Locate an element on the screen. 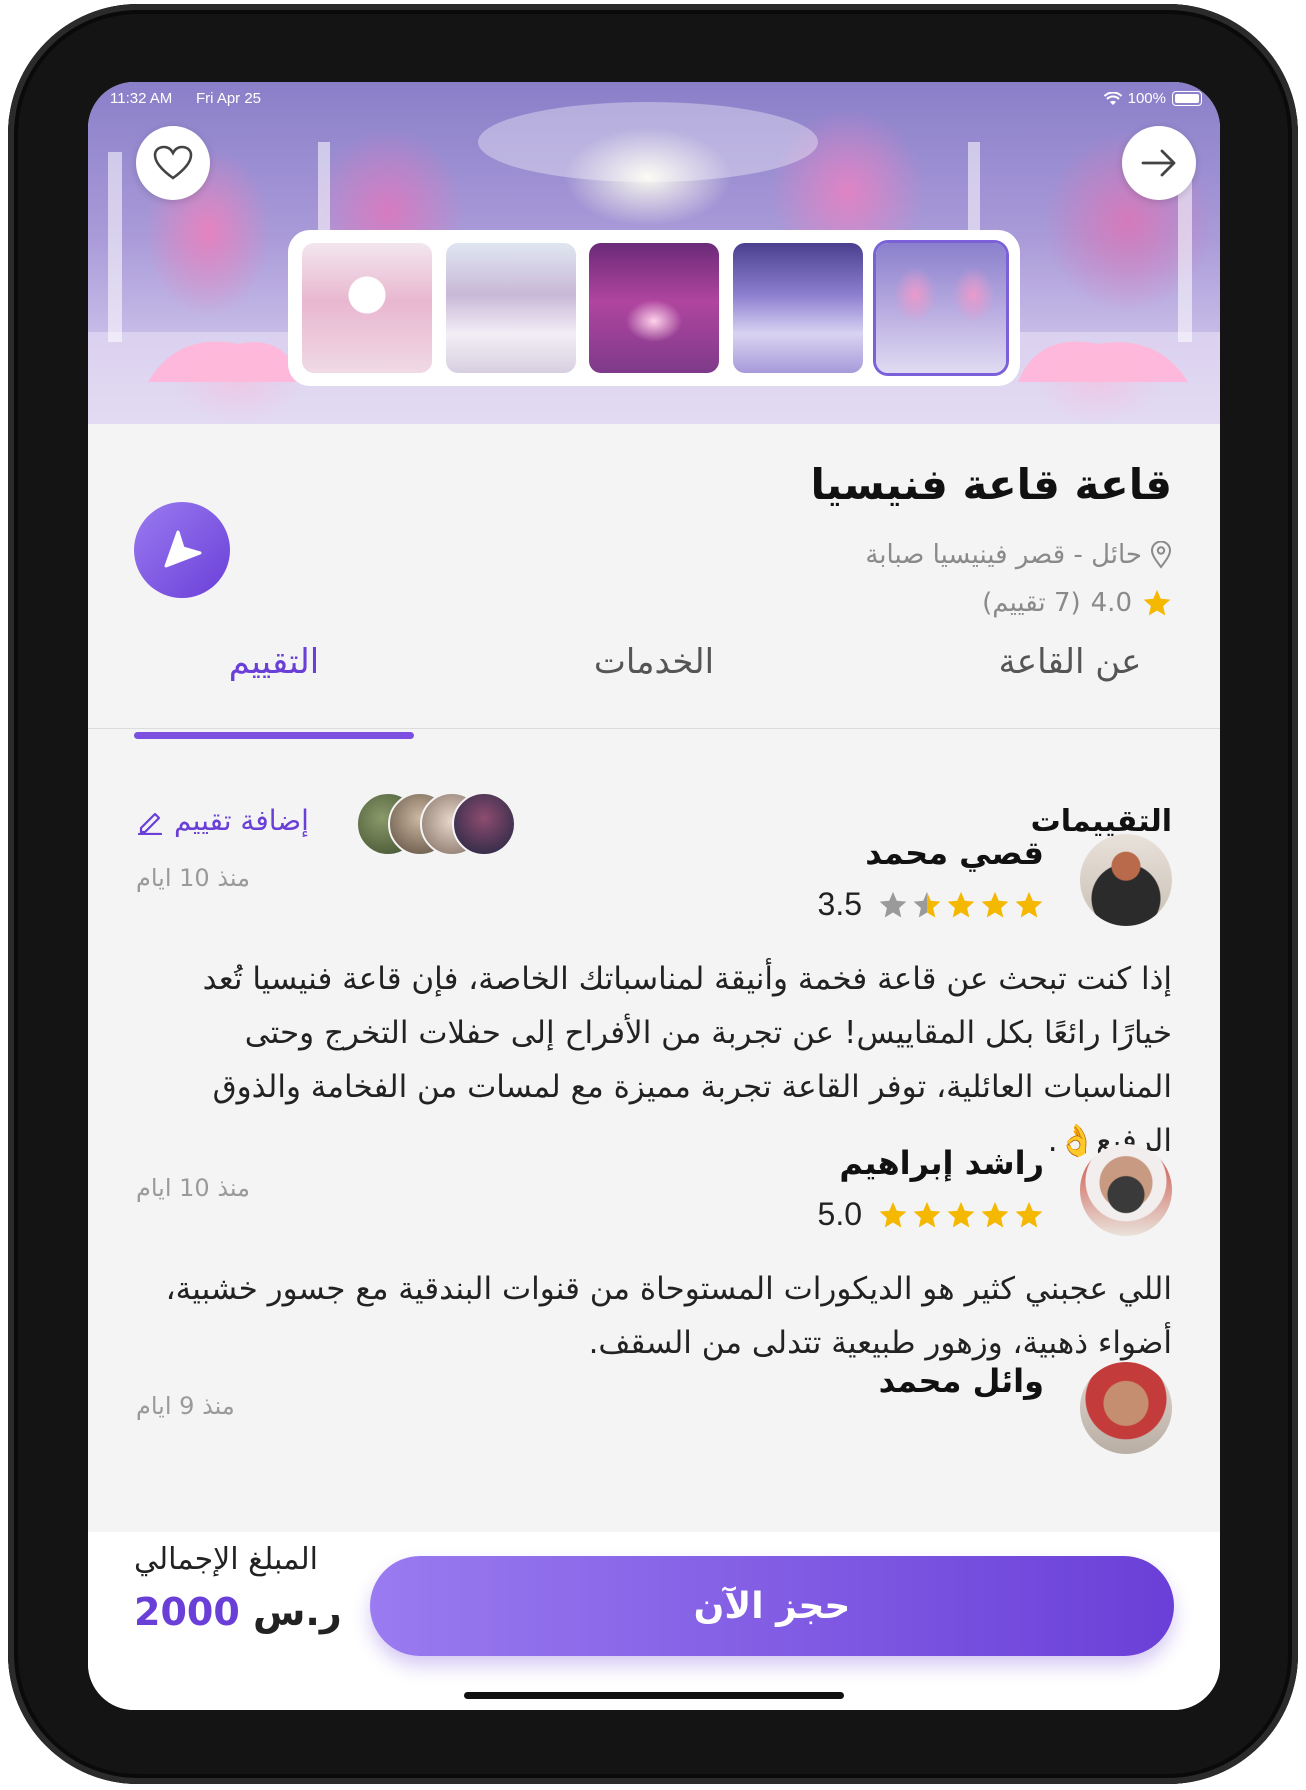 This screenshot has width=1306, height=1790. add-review-label: إضافة تقييم is located at coordinates (241, 820).